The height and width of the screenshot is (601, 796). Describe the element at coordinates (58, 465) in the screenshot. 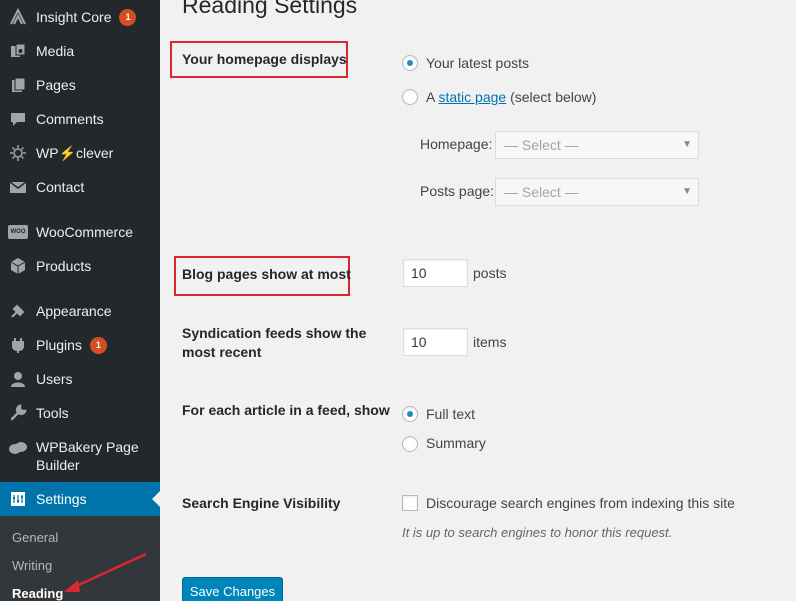

I see `sidebar-item-label-line2: Builder` at that location.